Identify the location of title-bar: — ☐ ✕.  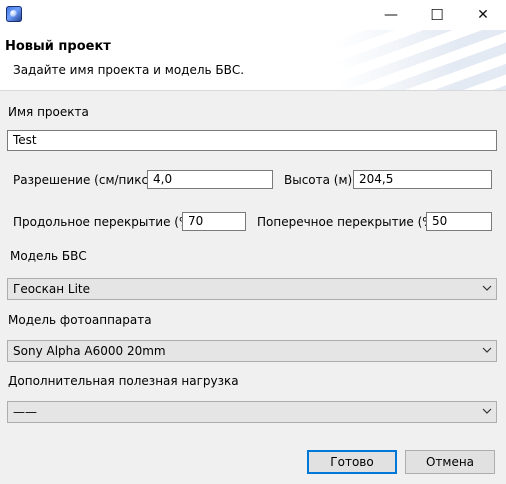
(253, 15).